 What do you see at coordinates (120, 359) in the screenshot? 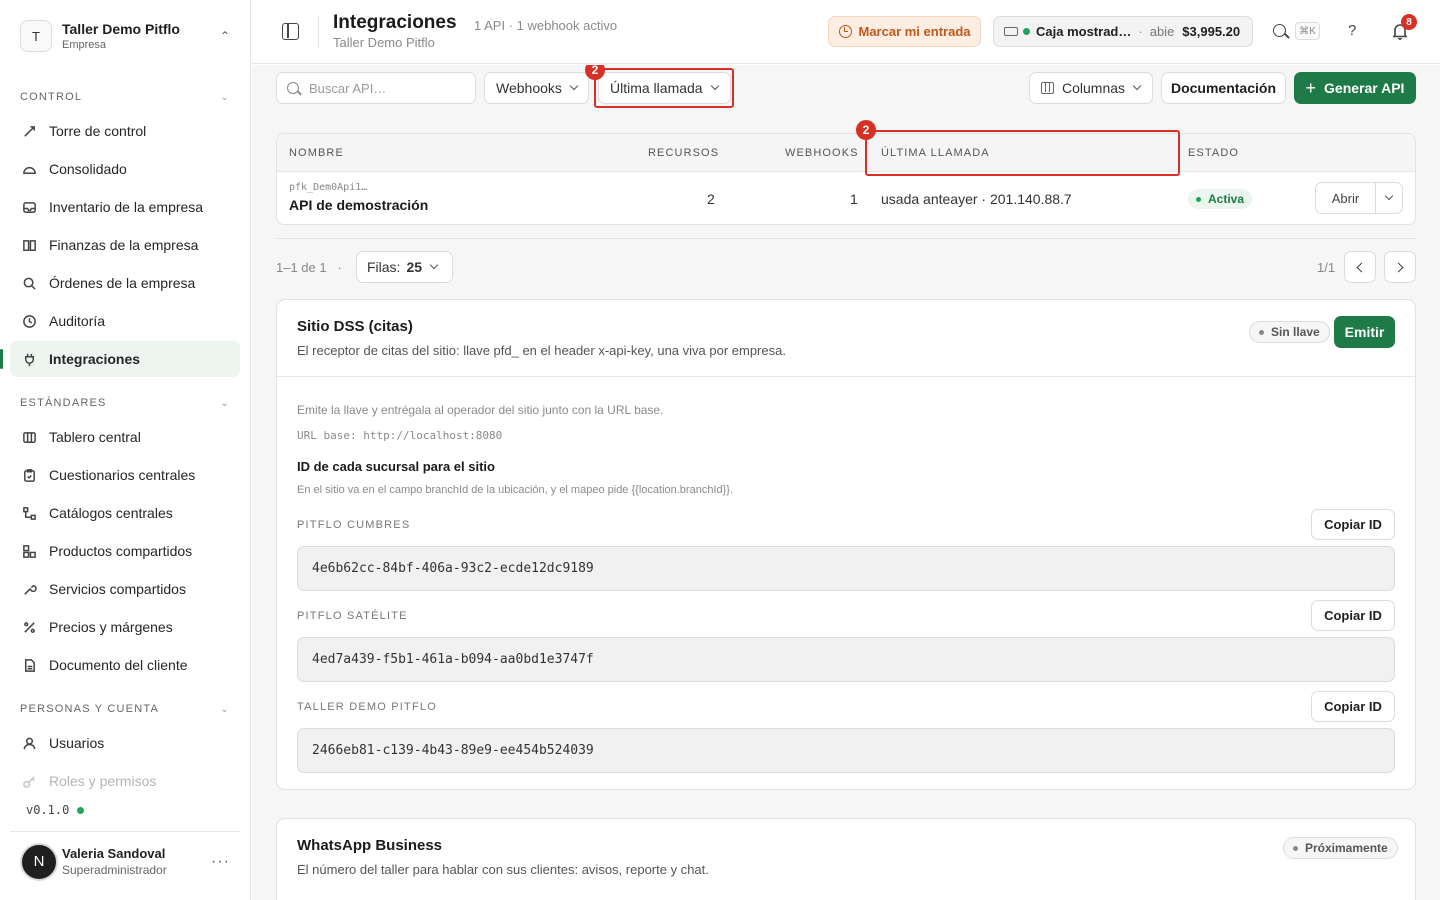
I see `sidebar-item-integraciones: Integraciones` at bounding box center [120, 359].